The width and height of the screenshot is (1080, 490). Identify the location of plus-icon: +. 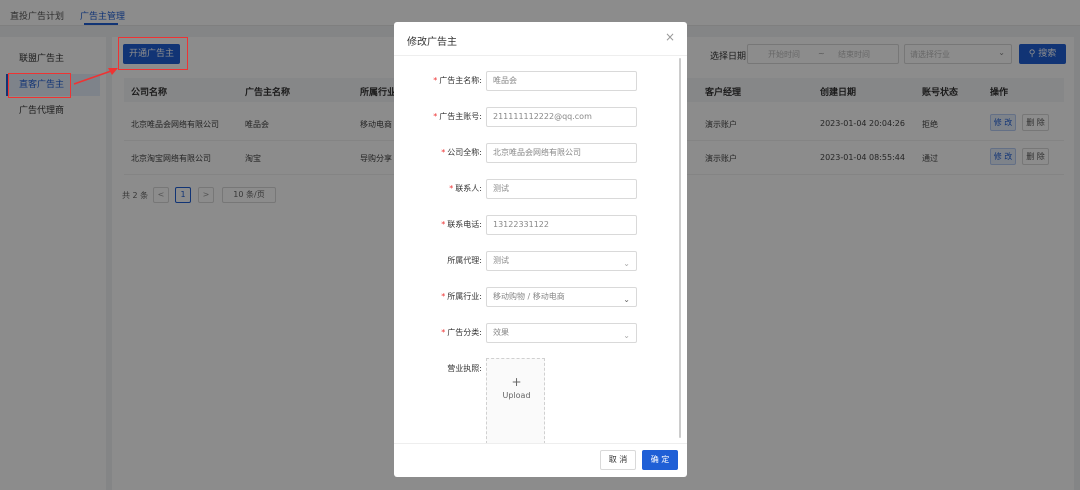
(516, 382).